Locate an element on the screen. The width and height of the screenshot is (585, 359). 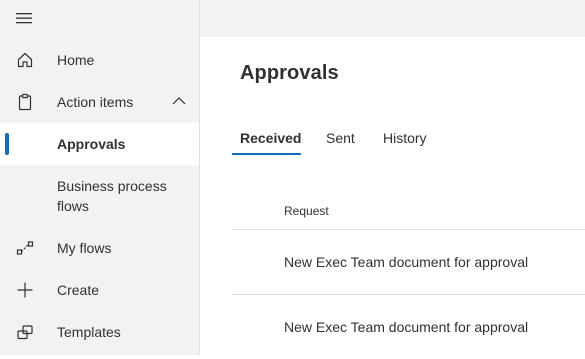
sidebar-item-home: Home is located at coordinates (99, 60).